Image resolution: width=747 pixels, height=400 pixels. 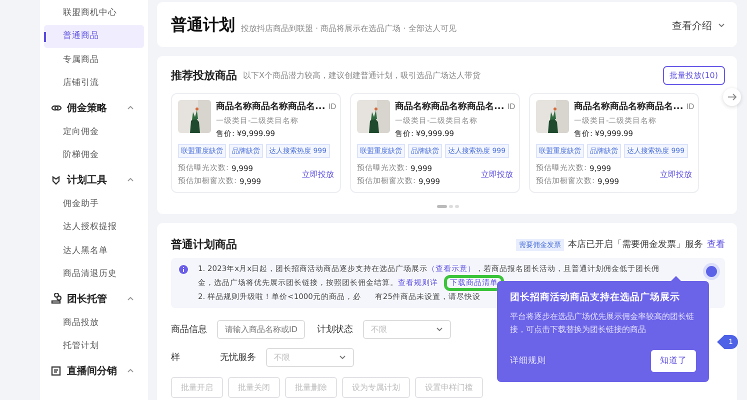 I want to click on page-title: 普通计划, so click(x=203, y=25).